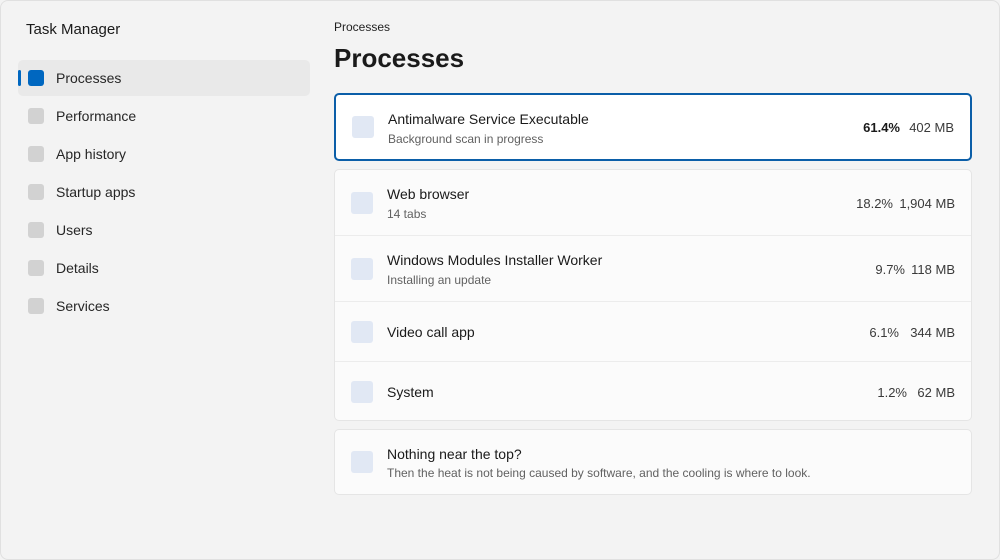  I want to click on sidebar-item-label: Users, so click(74, 230).